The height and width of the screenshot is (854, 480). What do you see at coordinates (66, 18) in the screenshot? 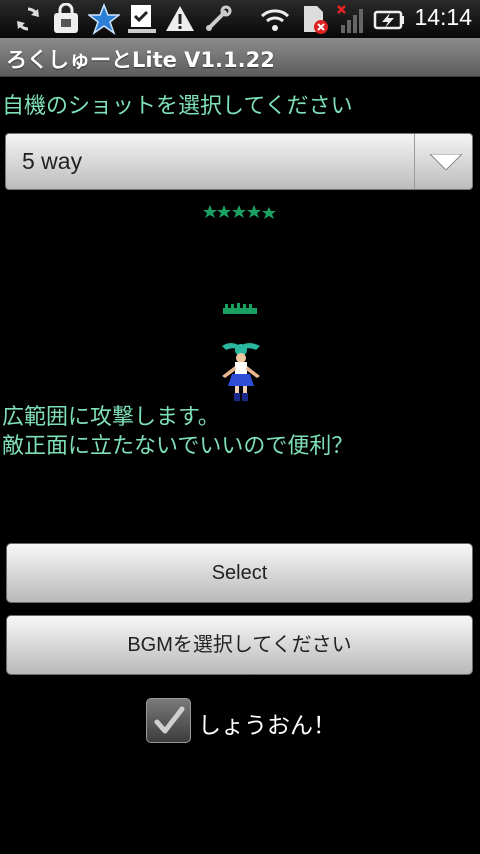
I see `shopping-bag-icon` at bounding box center [66, 18].